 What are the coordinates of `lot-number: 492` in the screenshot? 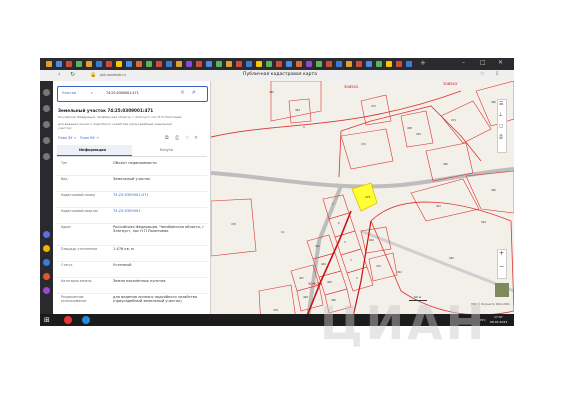 It's located at (399, 272).